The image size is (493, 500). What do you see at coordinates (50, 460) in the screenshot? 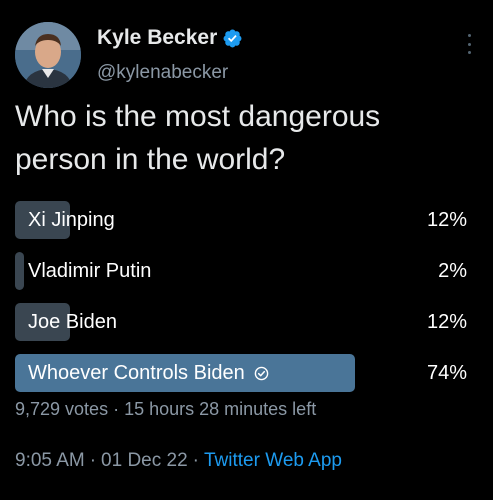
I see `tweet-time: 9:05 AM` at bounding box center [50, 460].